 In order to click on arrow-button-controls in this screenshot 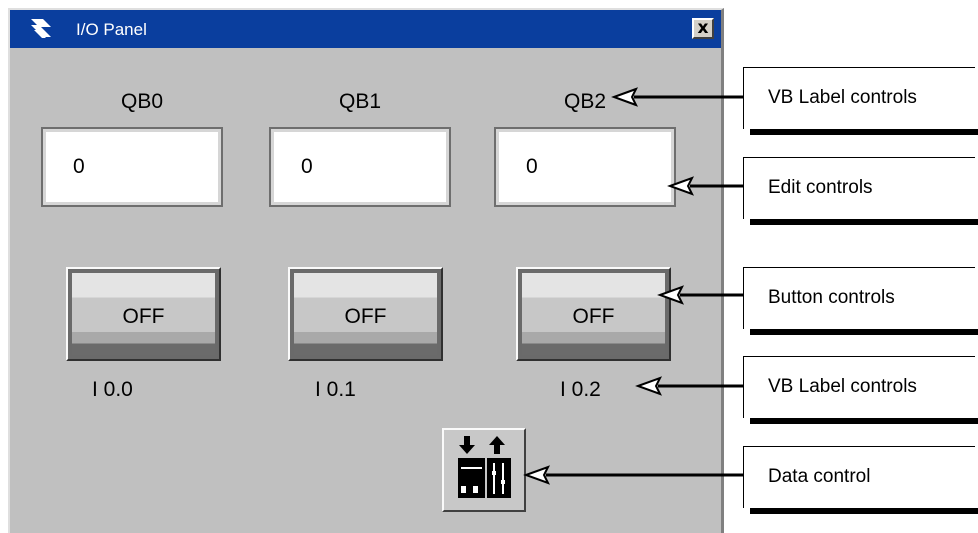, I will do `click(700, 295)`.